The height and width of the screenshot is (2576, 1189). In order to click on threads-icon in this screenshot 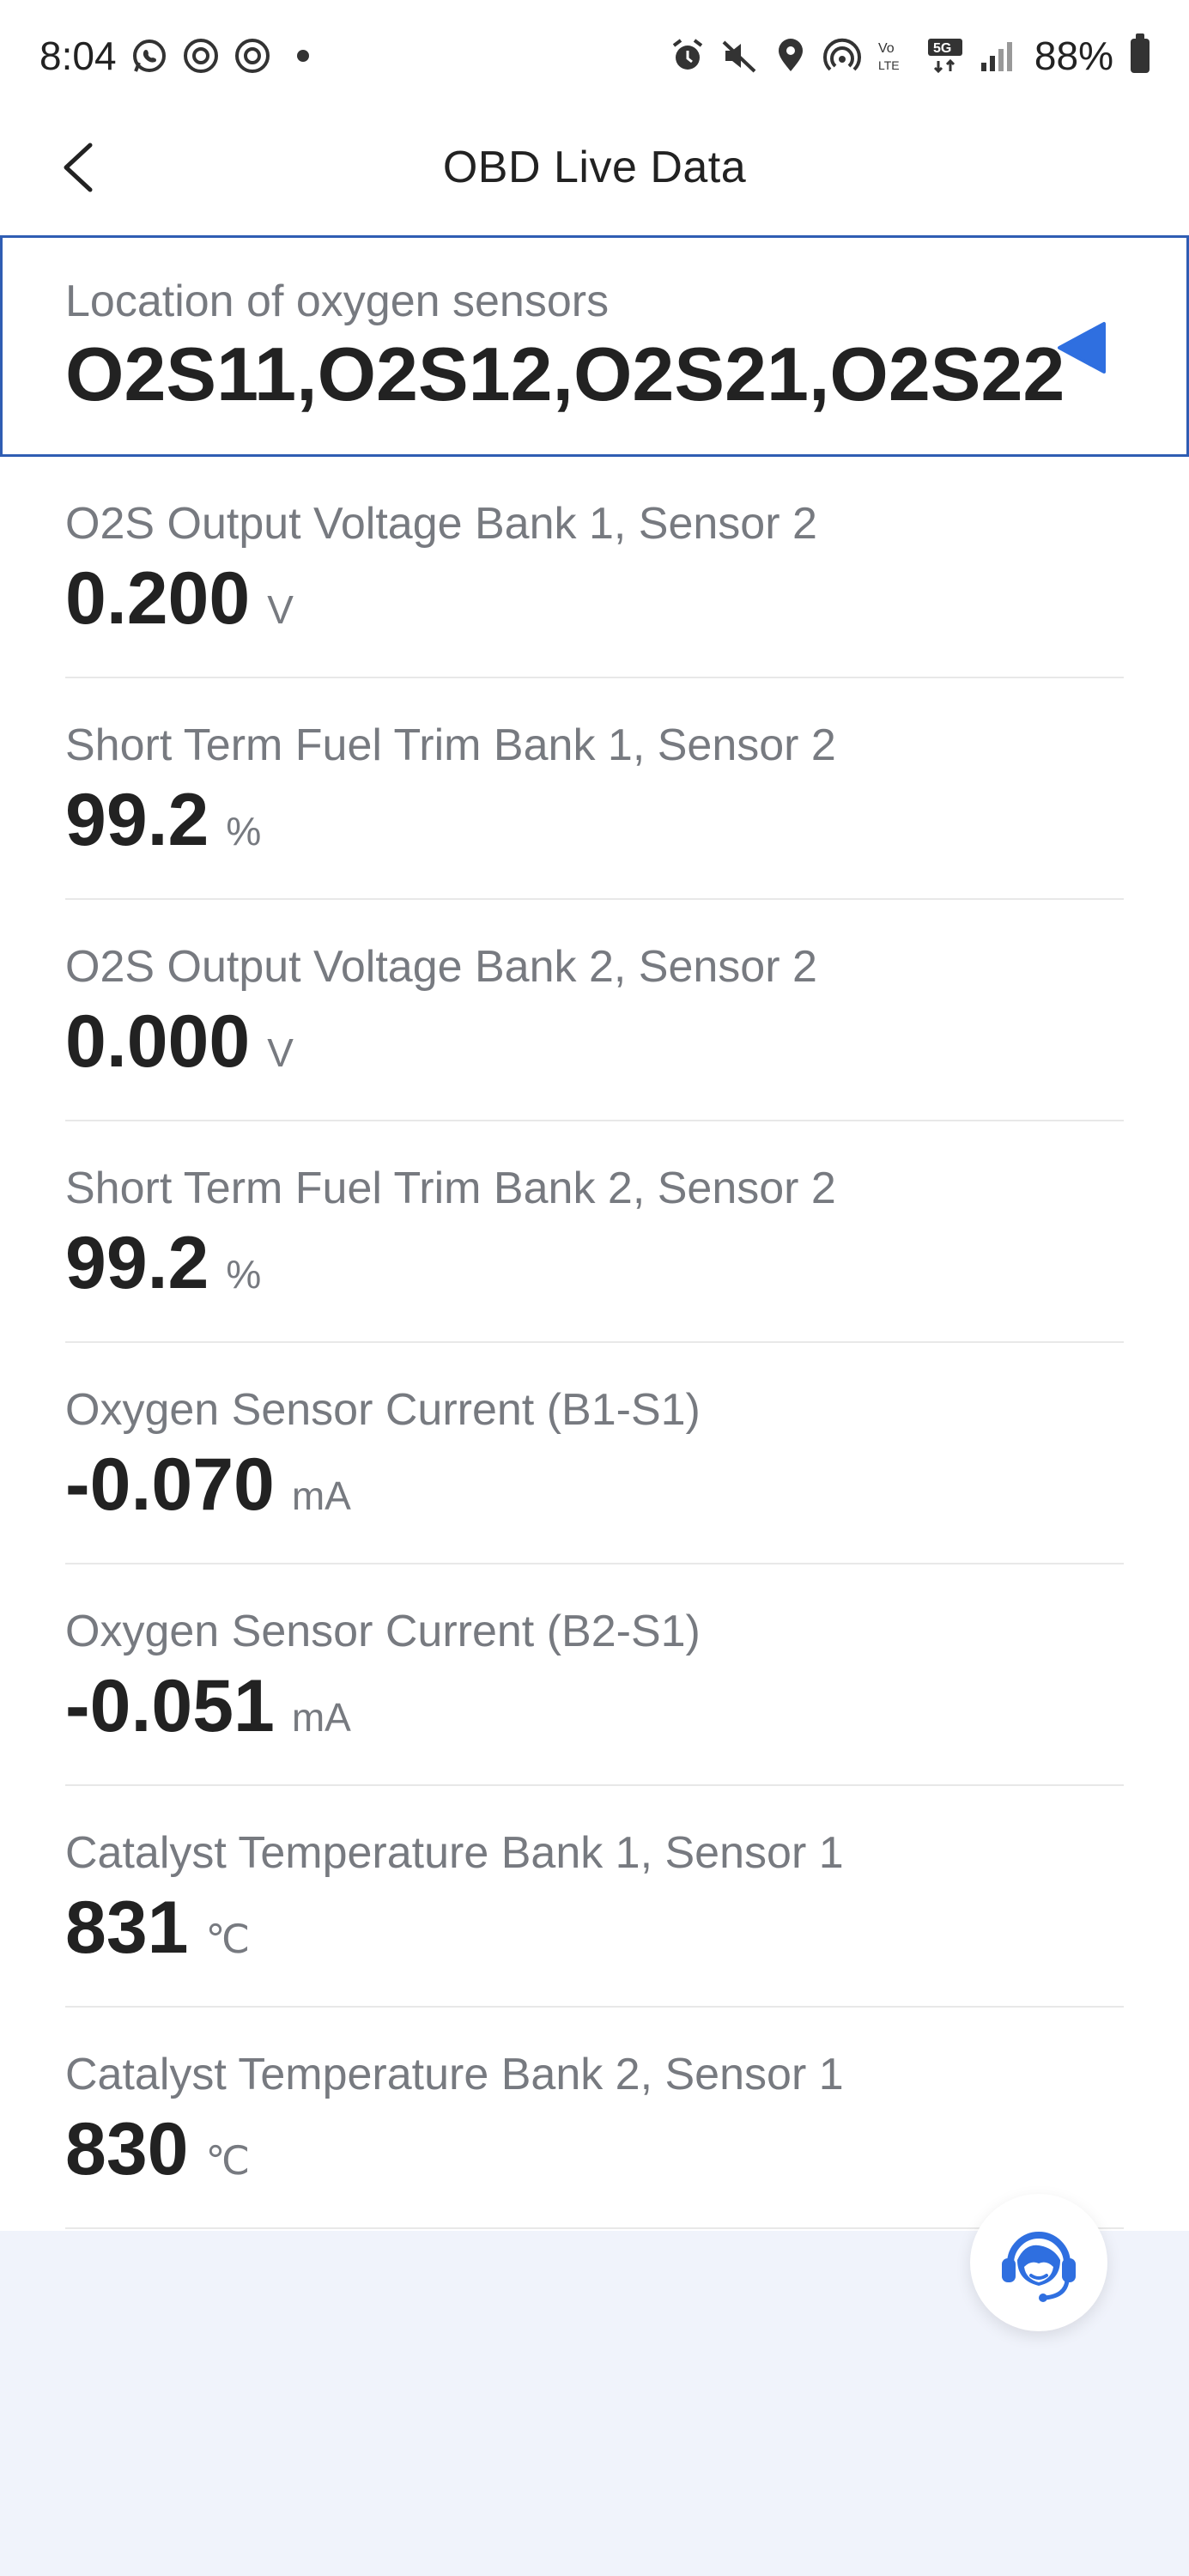, I will do `click(201, 56)`.